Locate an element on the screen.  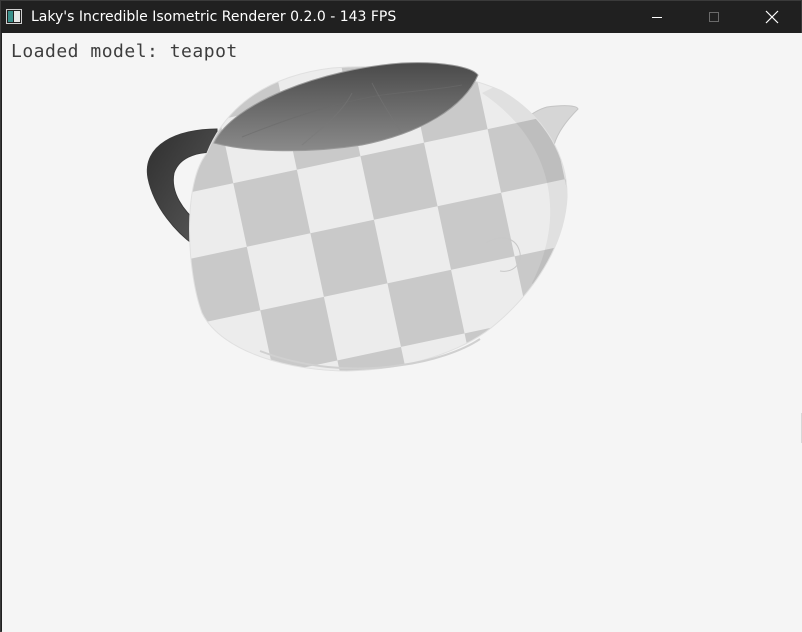
close-button is located at coordinates (772, 17).